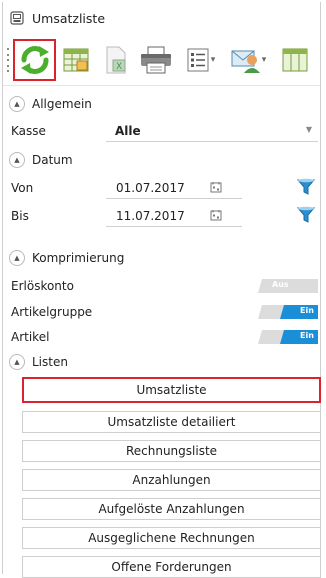  I want to click on grid-layout-button, so click(295, 60).